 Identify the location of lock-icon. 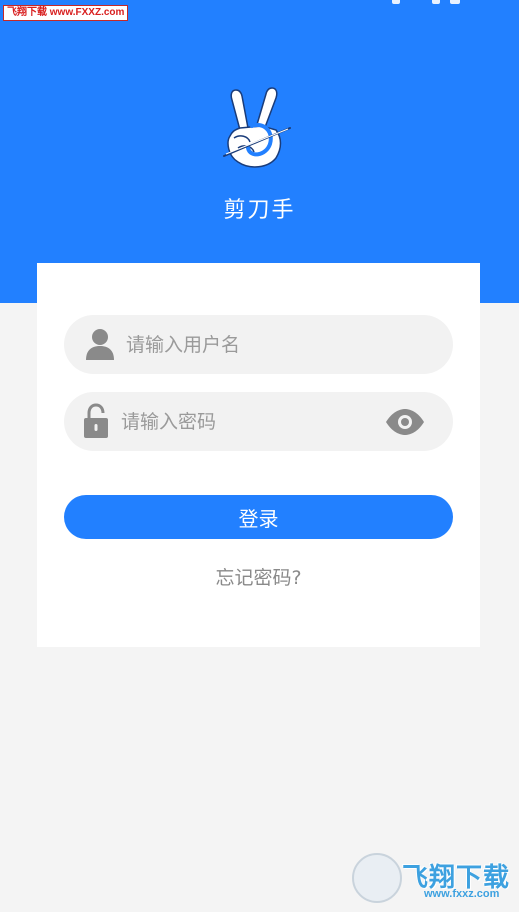
(96, 420).